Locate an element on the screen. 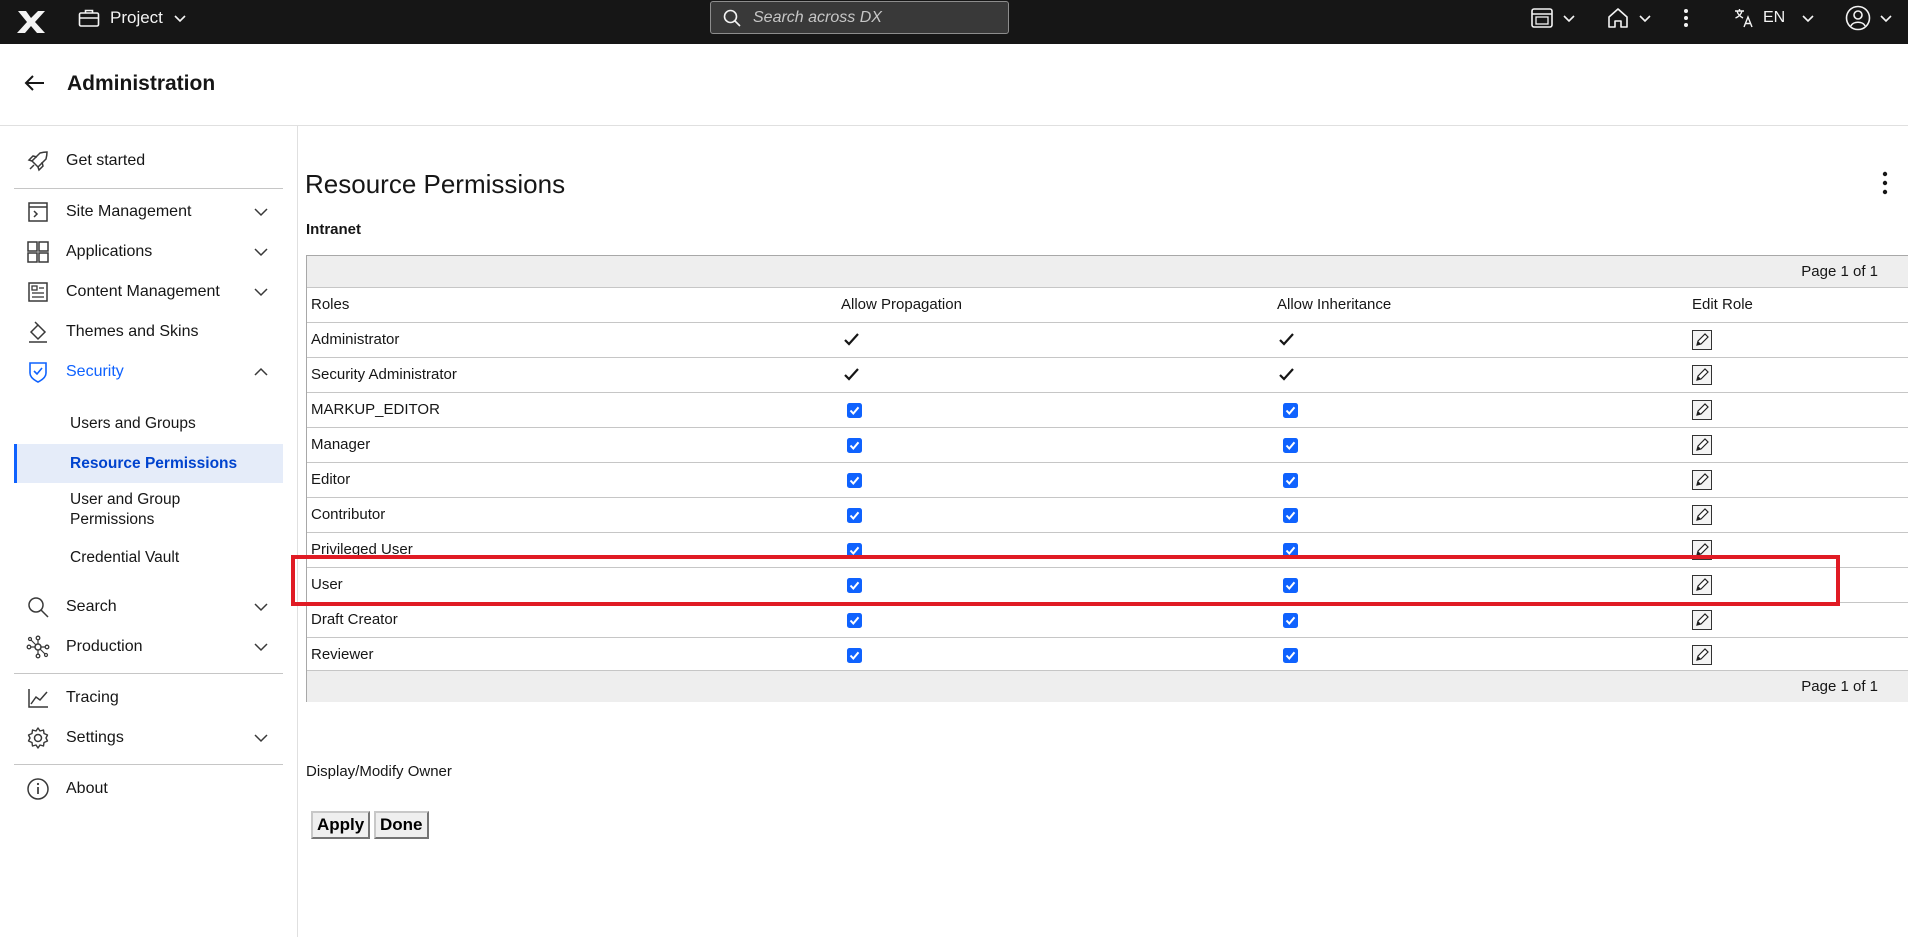 This screenshot has width=1908, height=937. project-switcher: Project is located at coordinates (132, 18).